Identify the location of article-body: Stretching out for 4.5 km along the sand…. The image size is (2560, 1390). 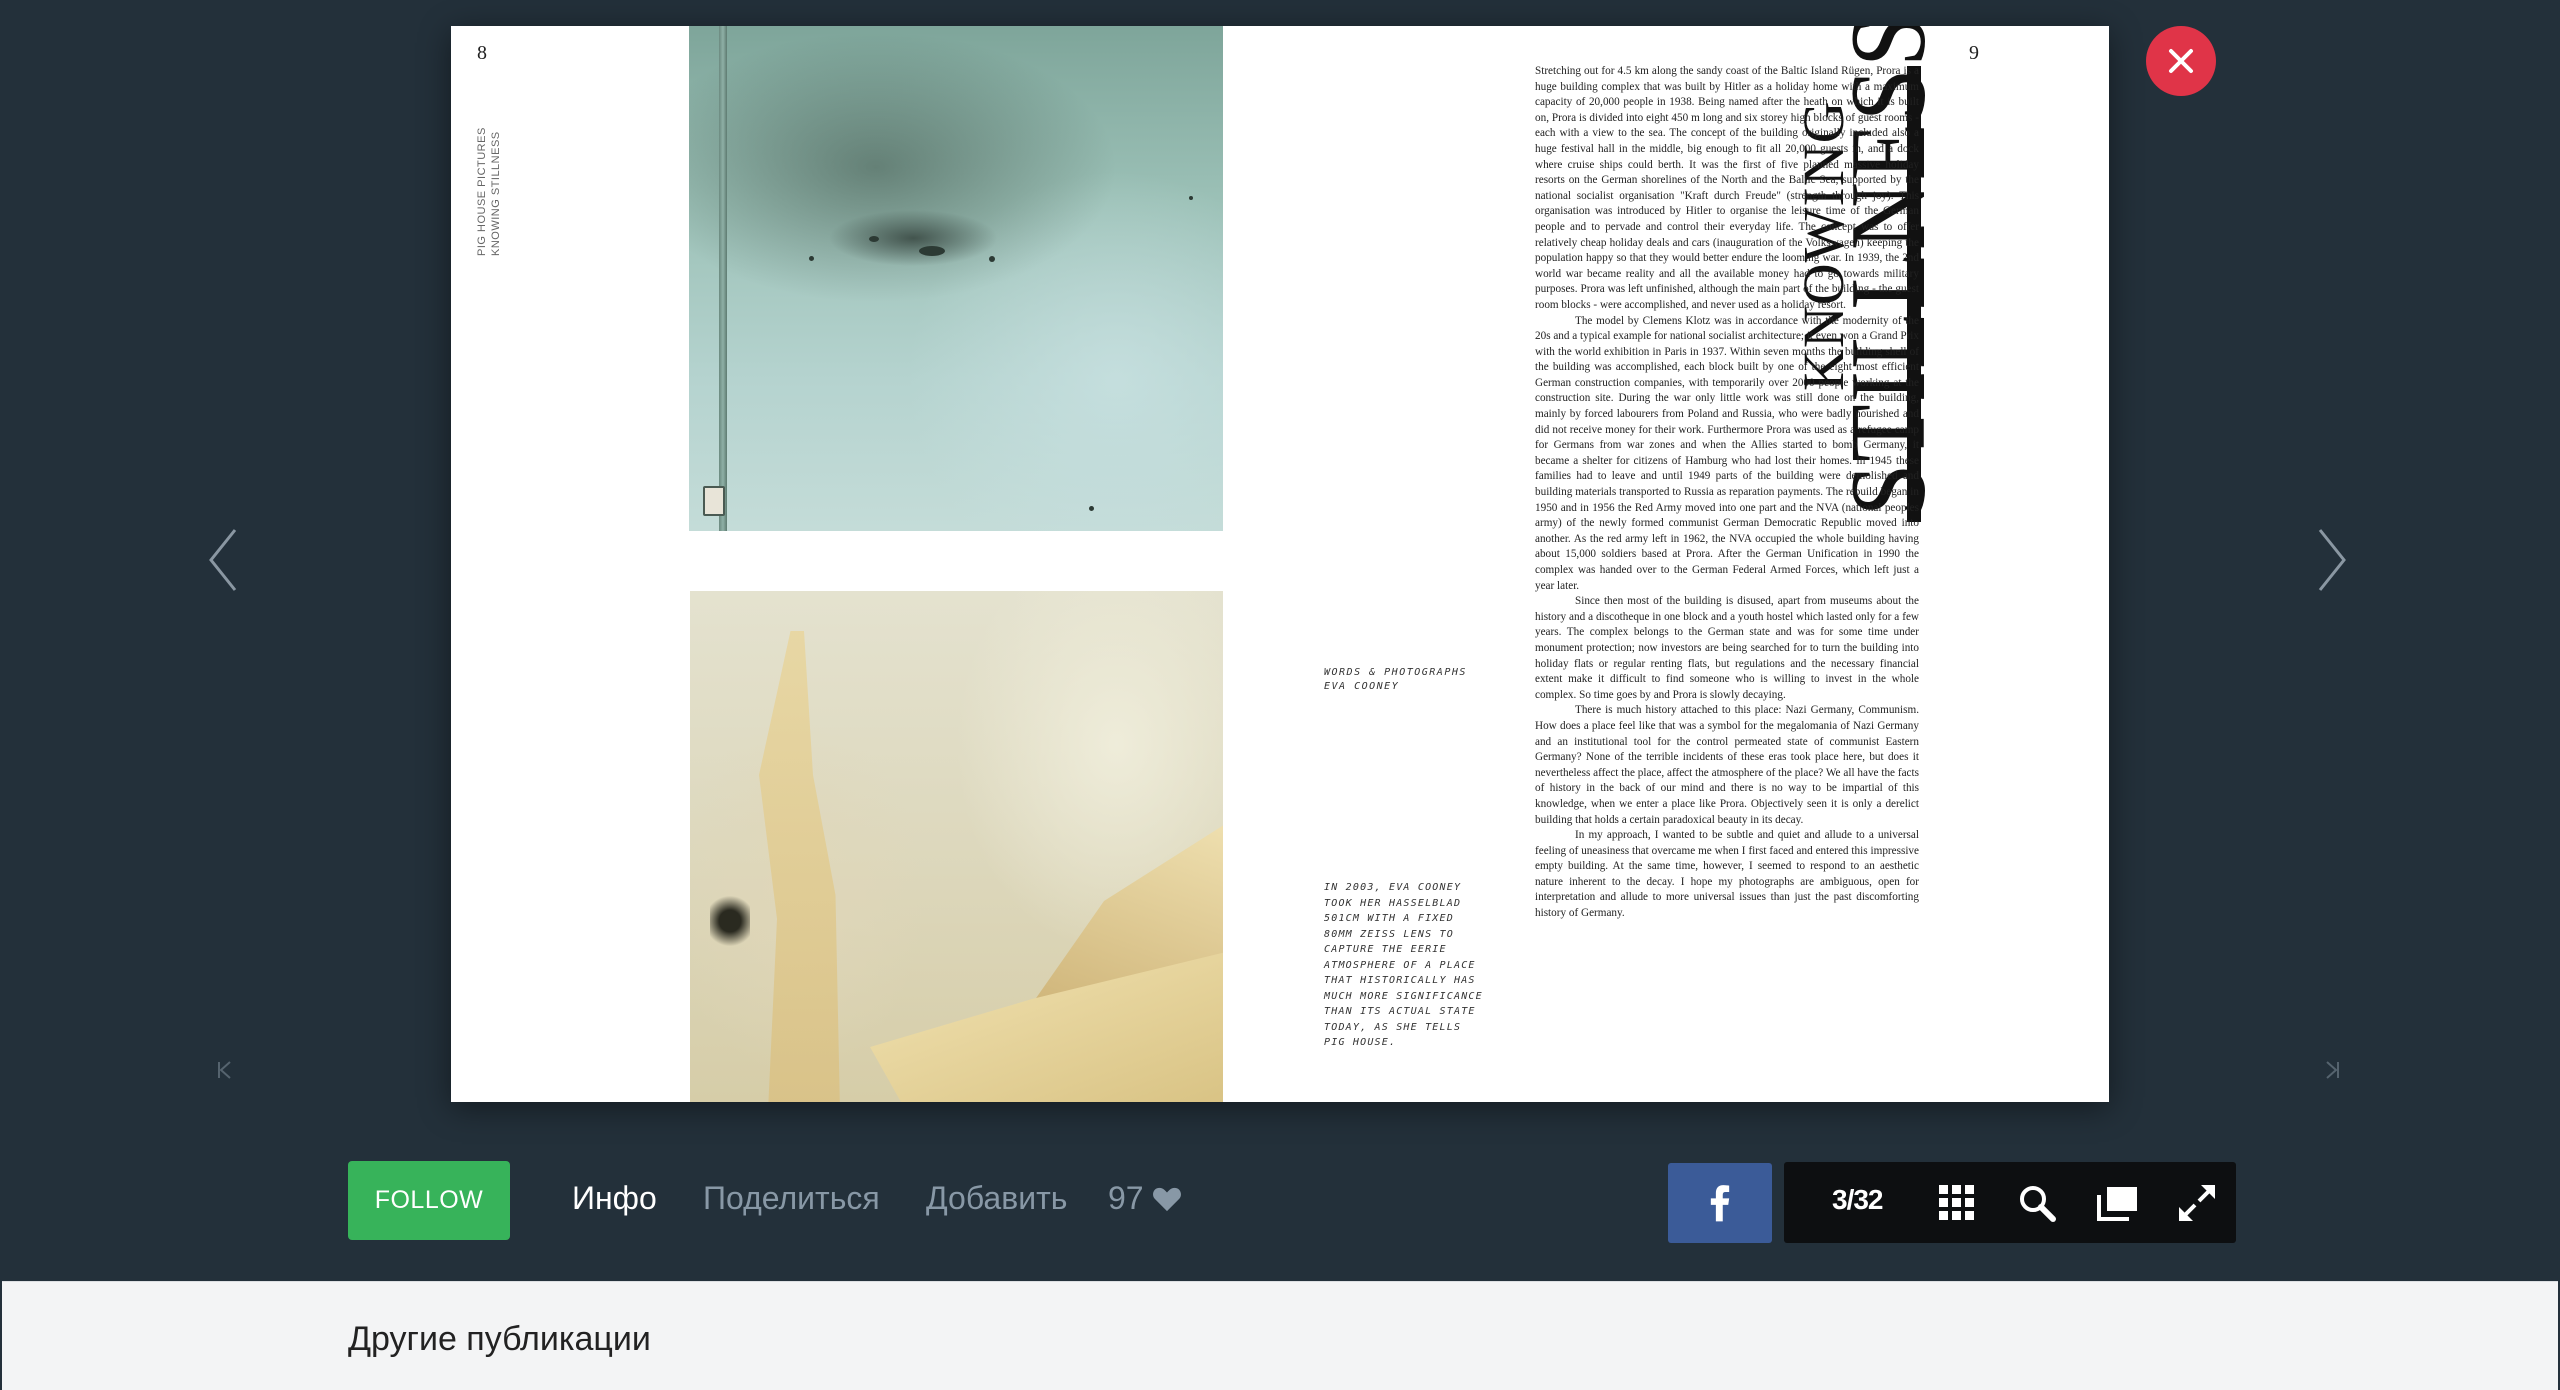
(1727, 493).